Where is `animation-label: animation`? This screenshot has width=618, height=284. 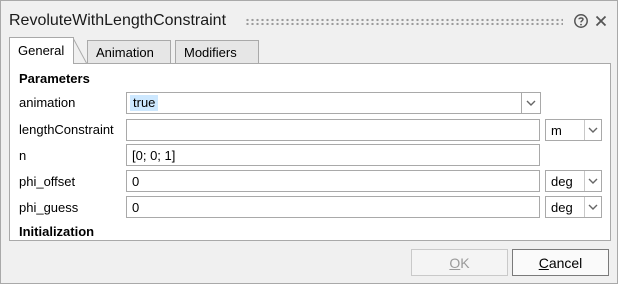 animation-label: animation is located at coordinates (47, 102).